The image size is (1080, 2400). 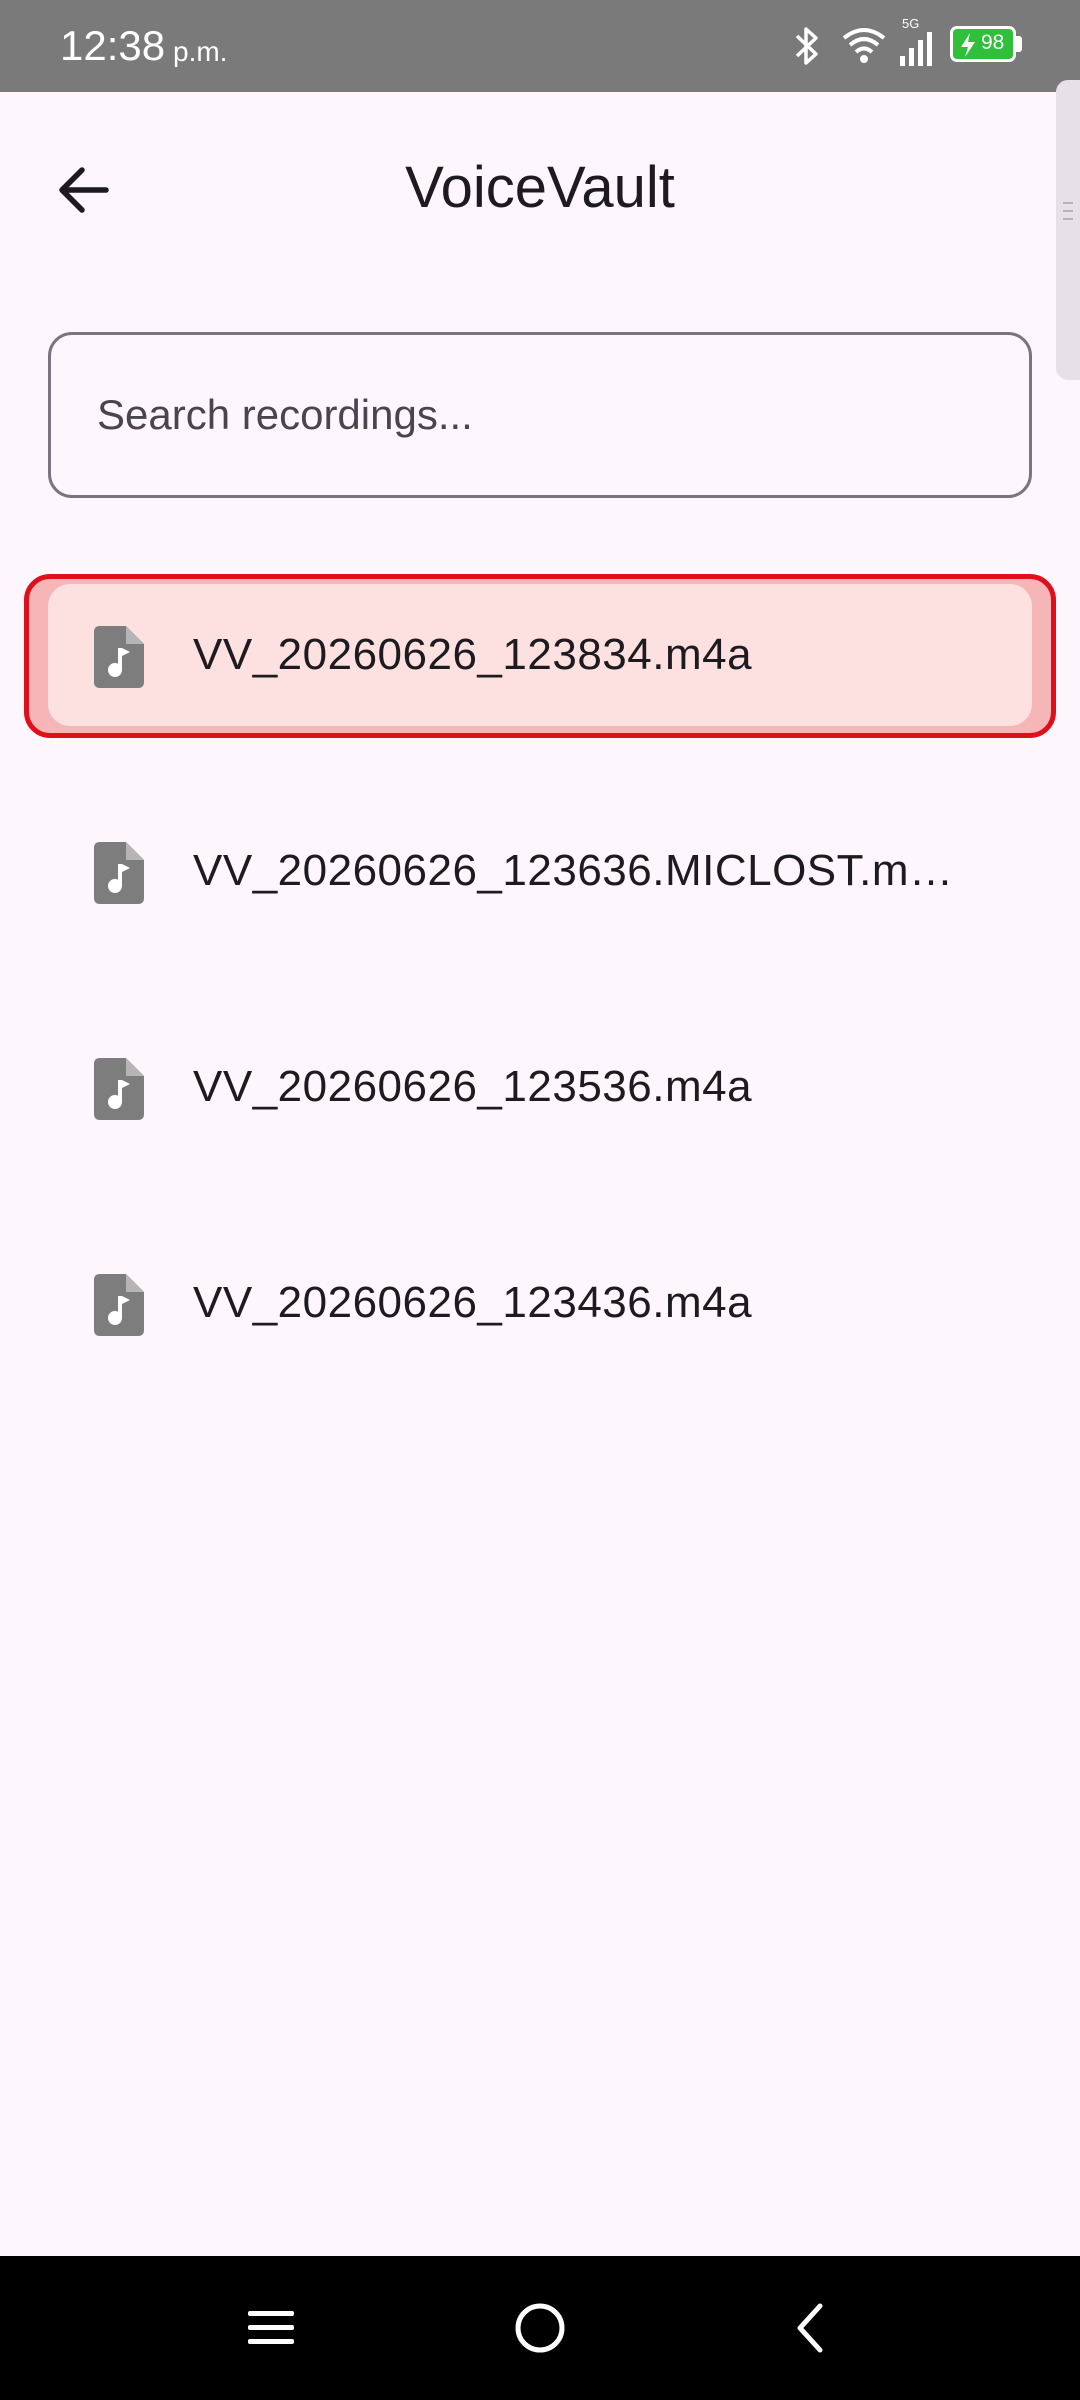 I want to click on home-button, so click(x=540, y=2328).